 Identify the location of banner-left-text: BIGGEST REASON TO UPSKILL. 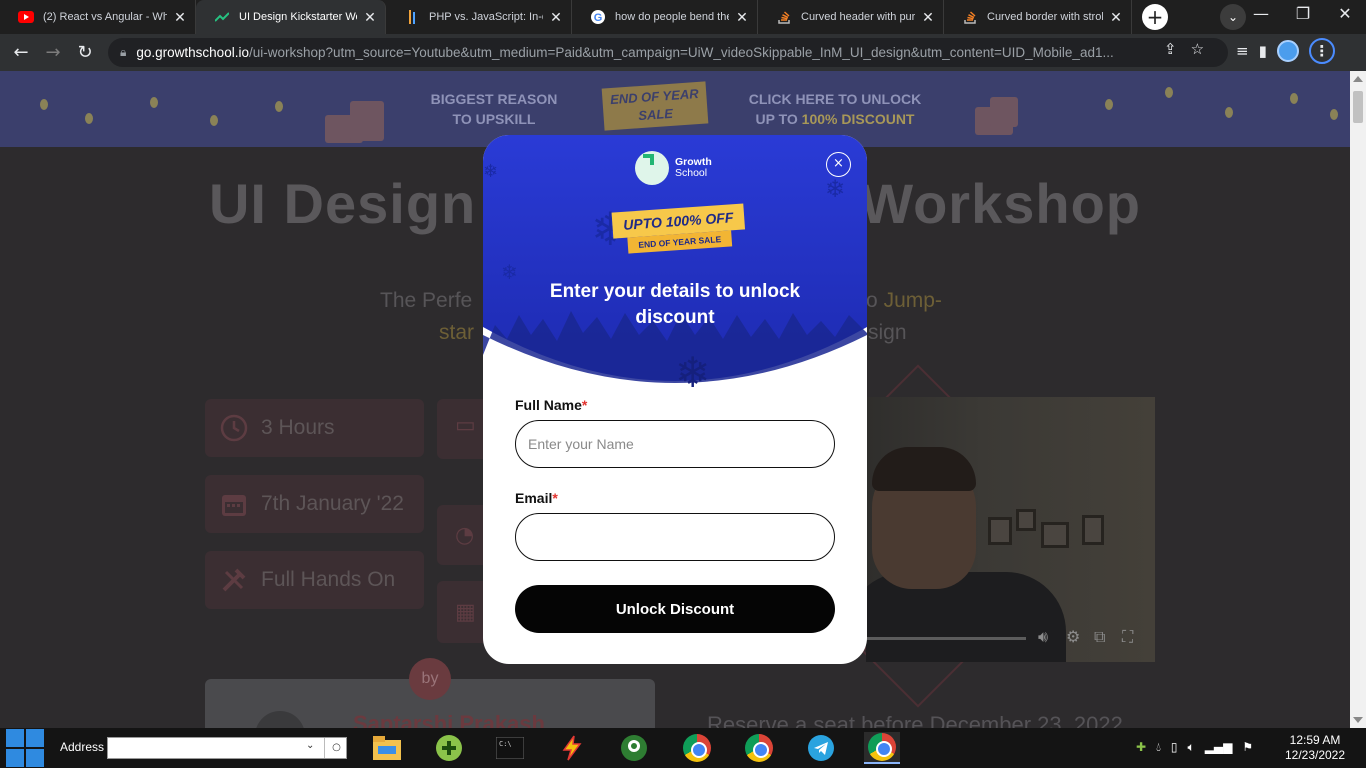
(494, 109).